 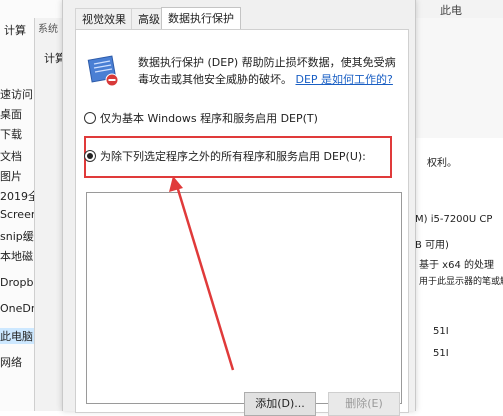 I want to click on dep-how-it-works-link: DEP 是如何工作的?, so click(x=344, y=79).